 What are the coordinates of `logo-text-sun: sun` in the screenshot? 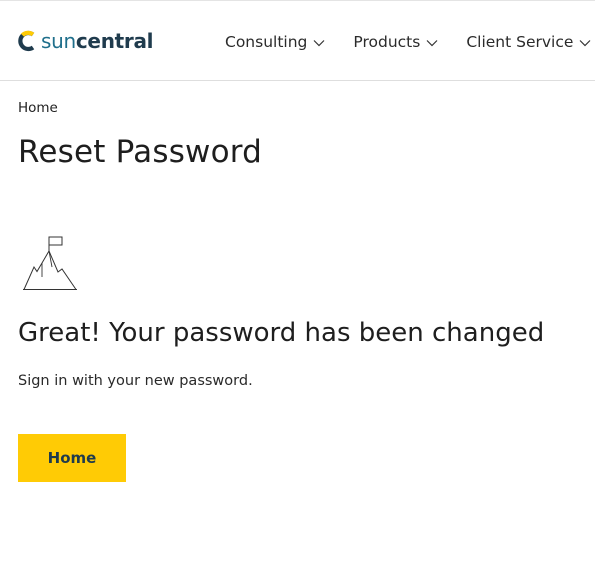 It's located at (58, 41).